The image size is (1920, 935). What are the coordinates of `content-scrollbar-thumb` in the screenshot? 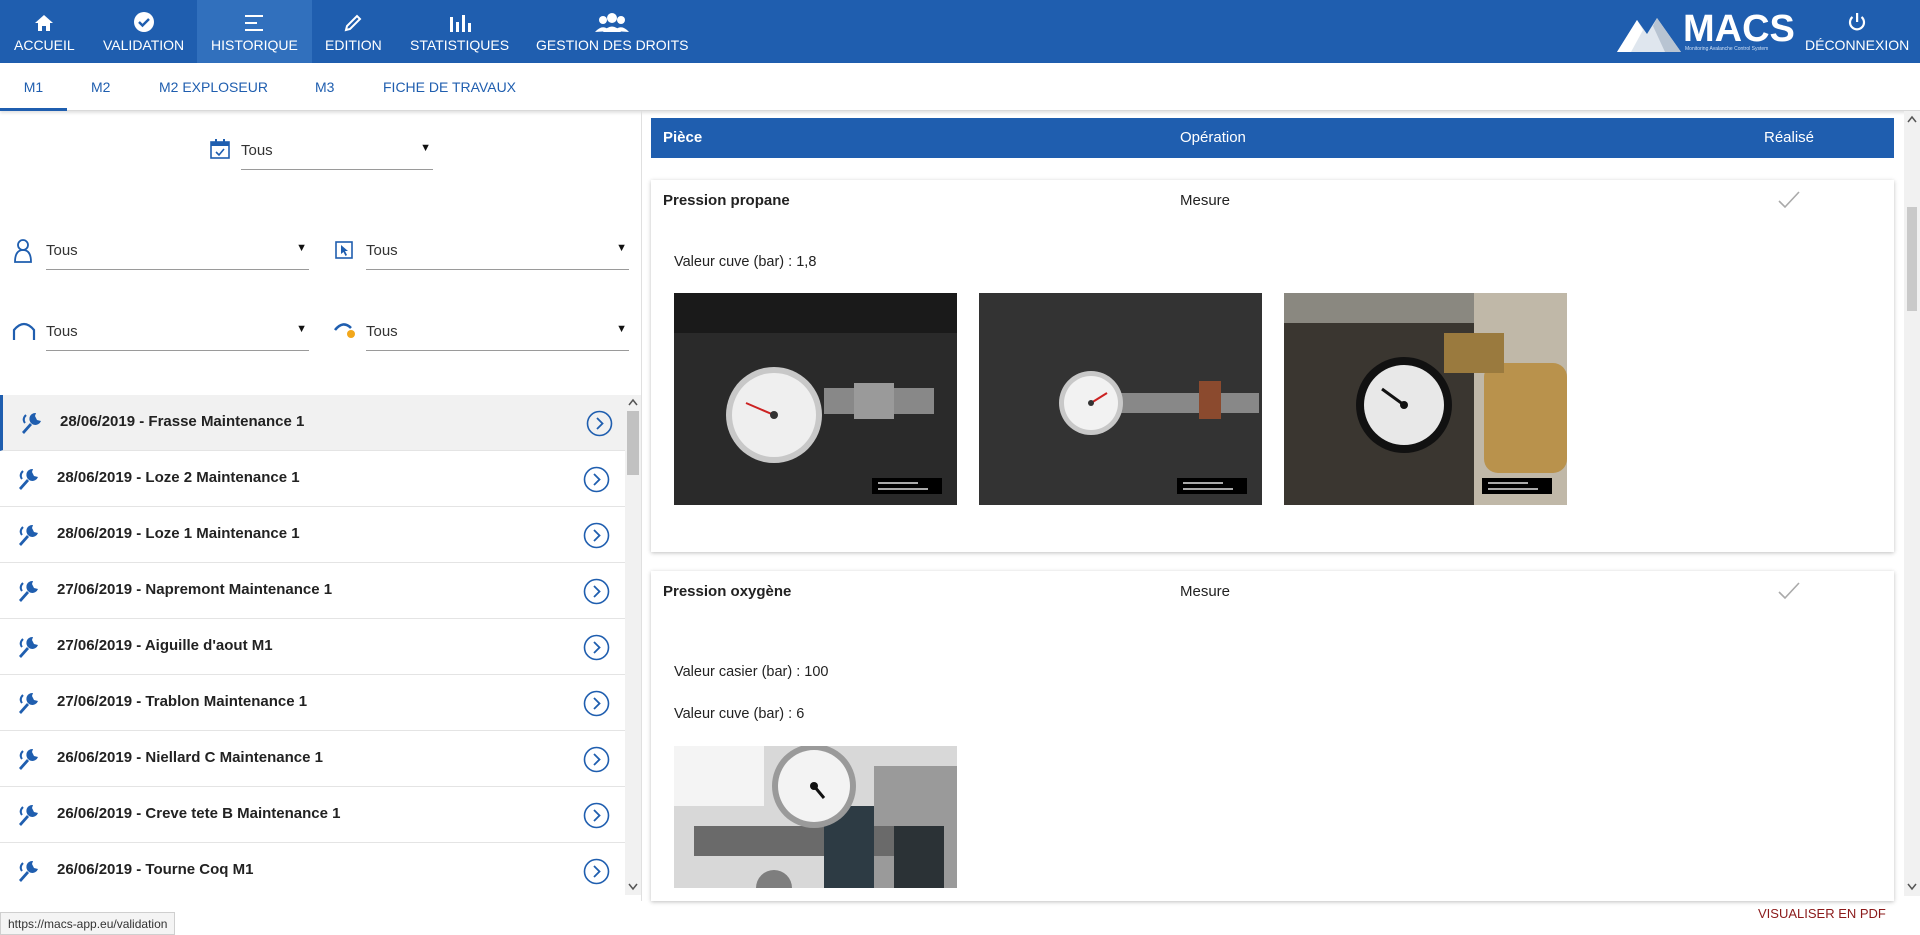 It's located at (1912, 259).